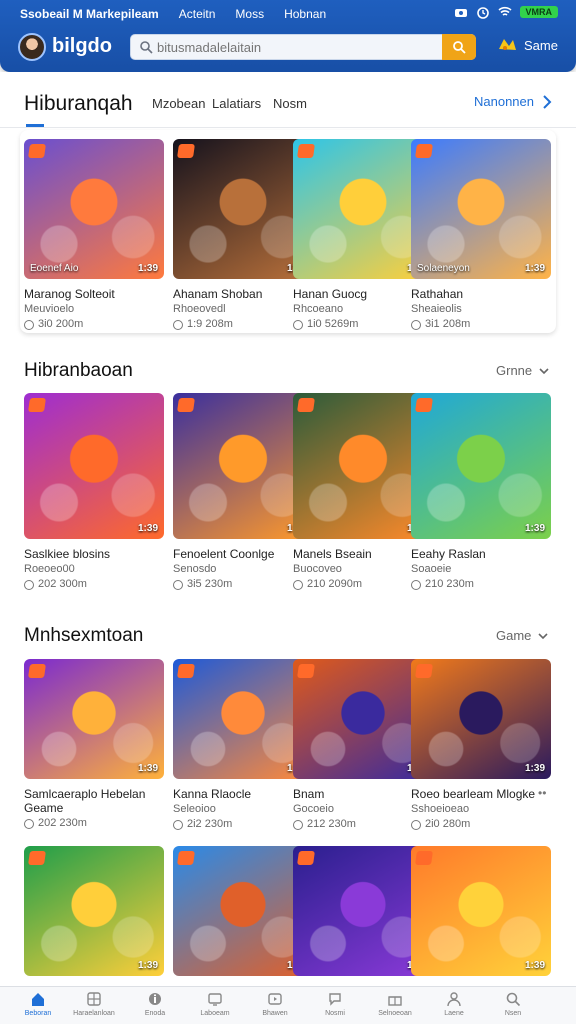 Image resolution: width=576 pixels, height=1024 pixels. Describe the element at coordinates (514, 635) in the screenshot. I see `section-more-label-3: Game` at that location.